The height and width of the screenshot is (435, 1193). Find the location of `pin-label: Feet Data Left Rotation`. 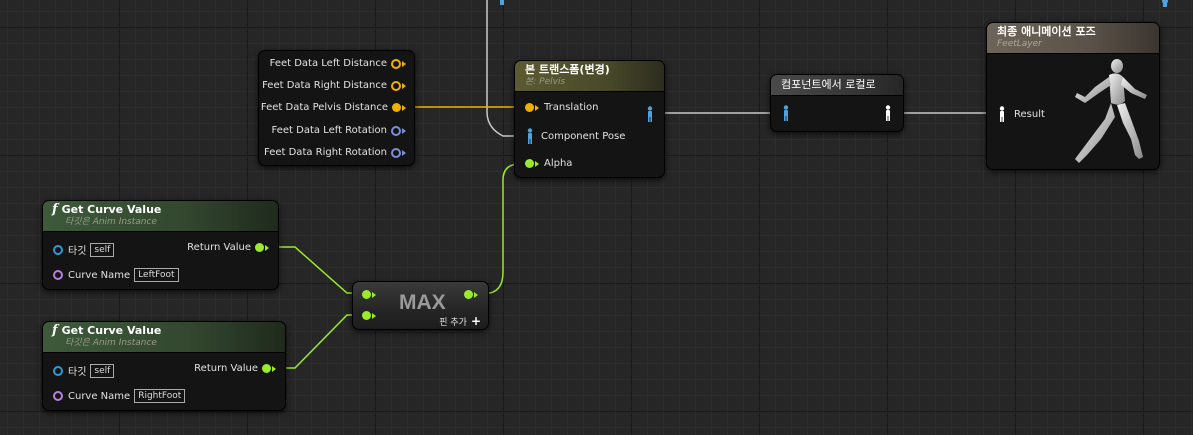

pin-label: Feet Data Left Rotation is located at coordinates (329, 130).